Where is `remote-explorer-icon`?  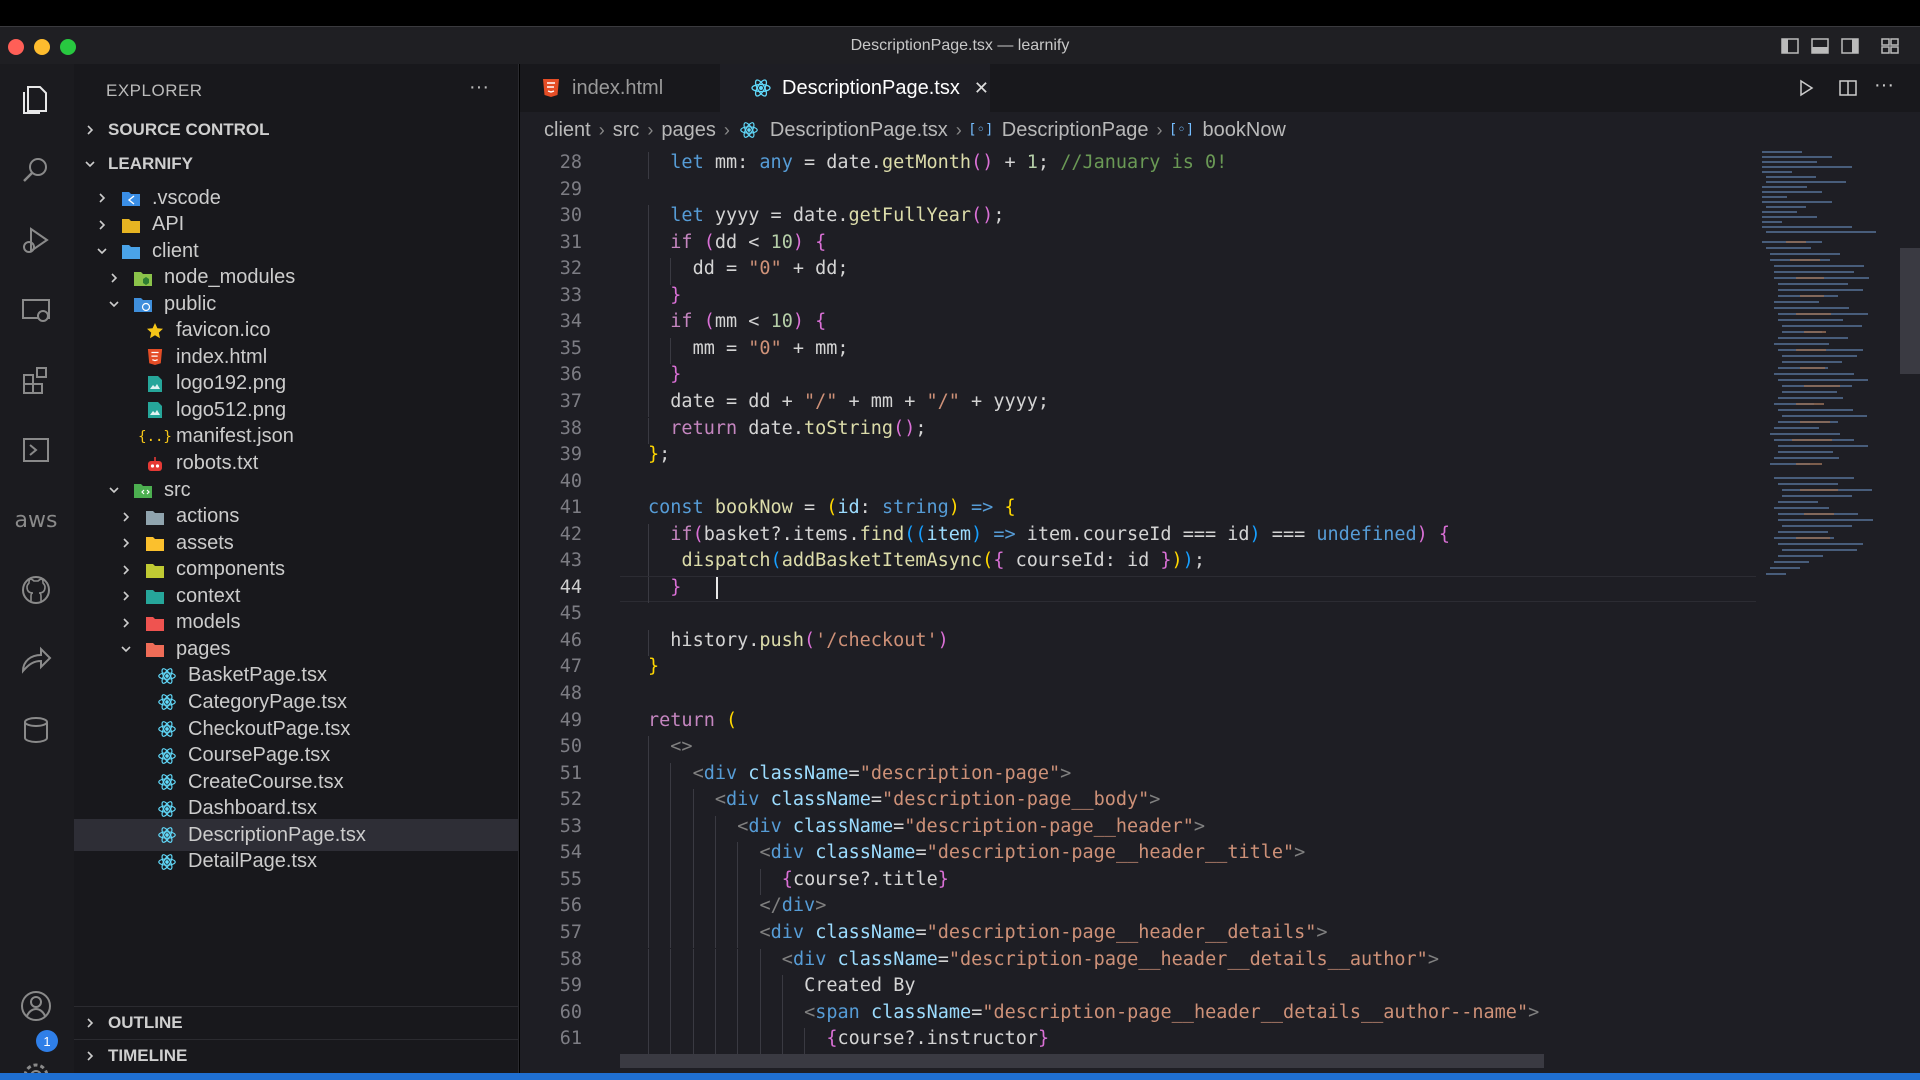
remote-explorer-icon is located at coordinates (36, 310).